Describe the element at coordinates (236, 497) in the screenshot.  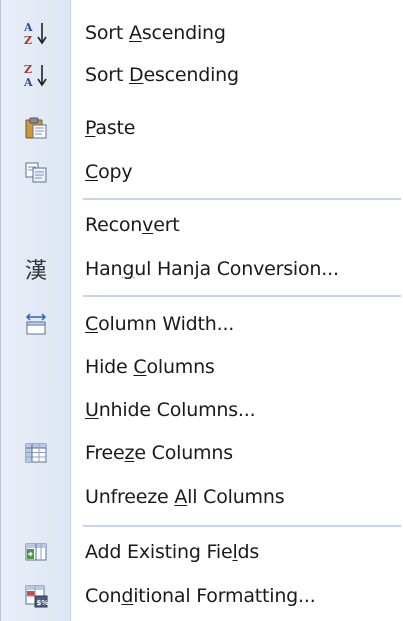
I see `label-after: ll Columns` at that location.